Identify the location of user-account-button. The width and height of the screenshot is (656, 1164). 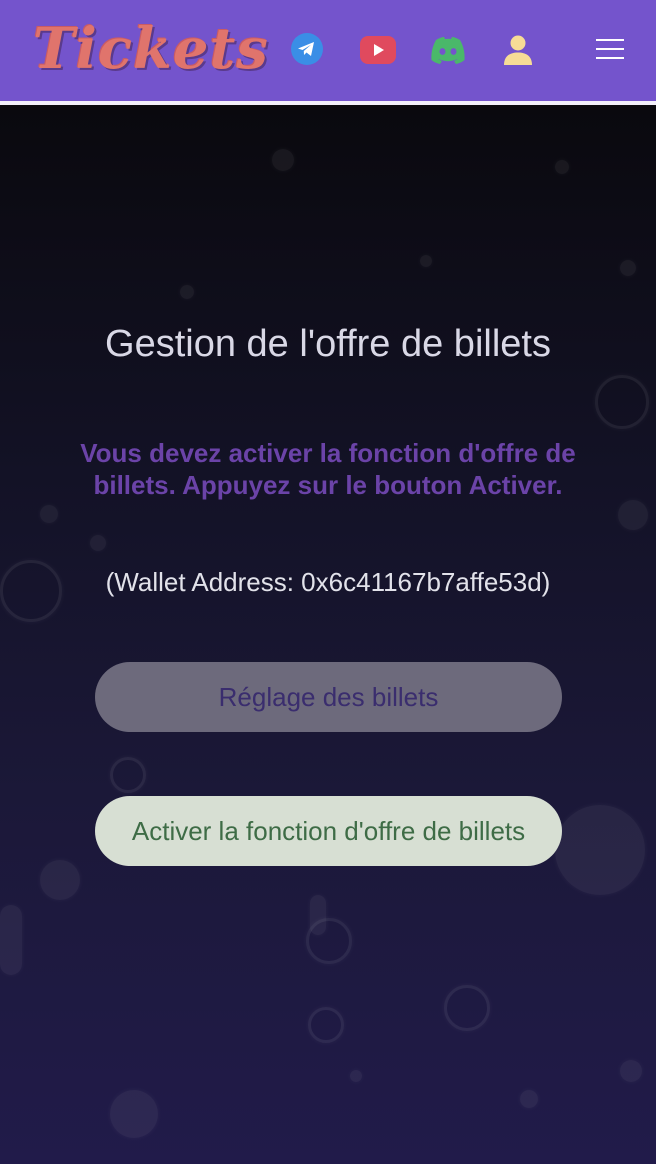
(518, 50).